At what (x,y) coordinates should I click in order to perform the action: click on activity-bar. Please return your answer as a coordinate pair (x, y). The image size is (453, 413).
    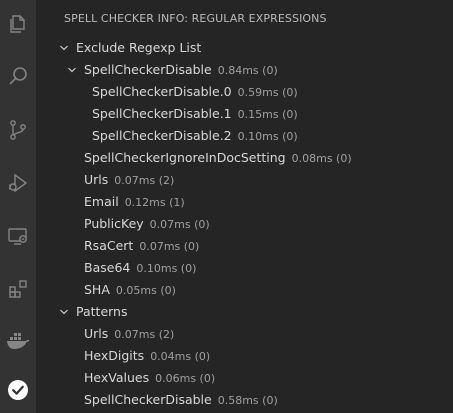
    Looking at the image, I should click on (18, 206).